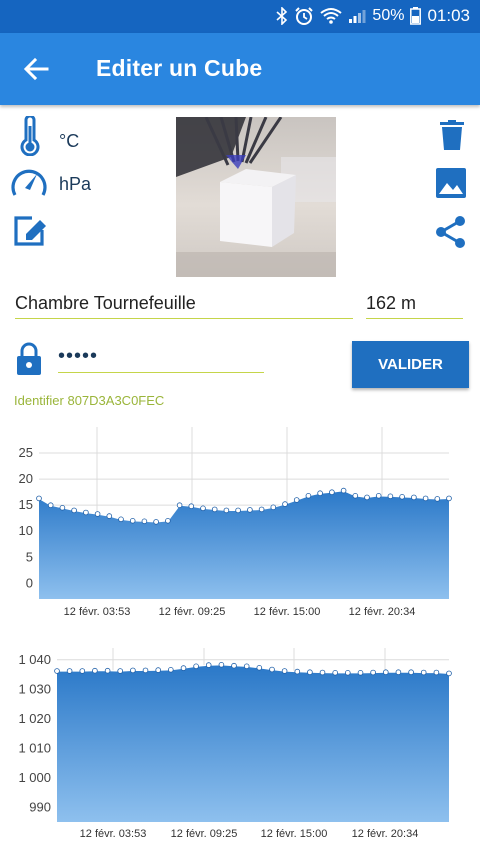 The width and height of the screenshot is (480, 853). Describe the element at coordinates (385, 834) in the screenshot. I see `x-tick-label: 12 févr. 20:34` at that location.